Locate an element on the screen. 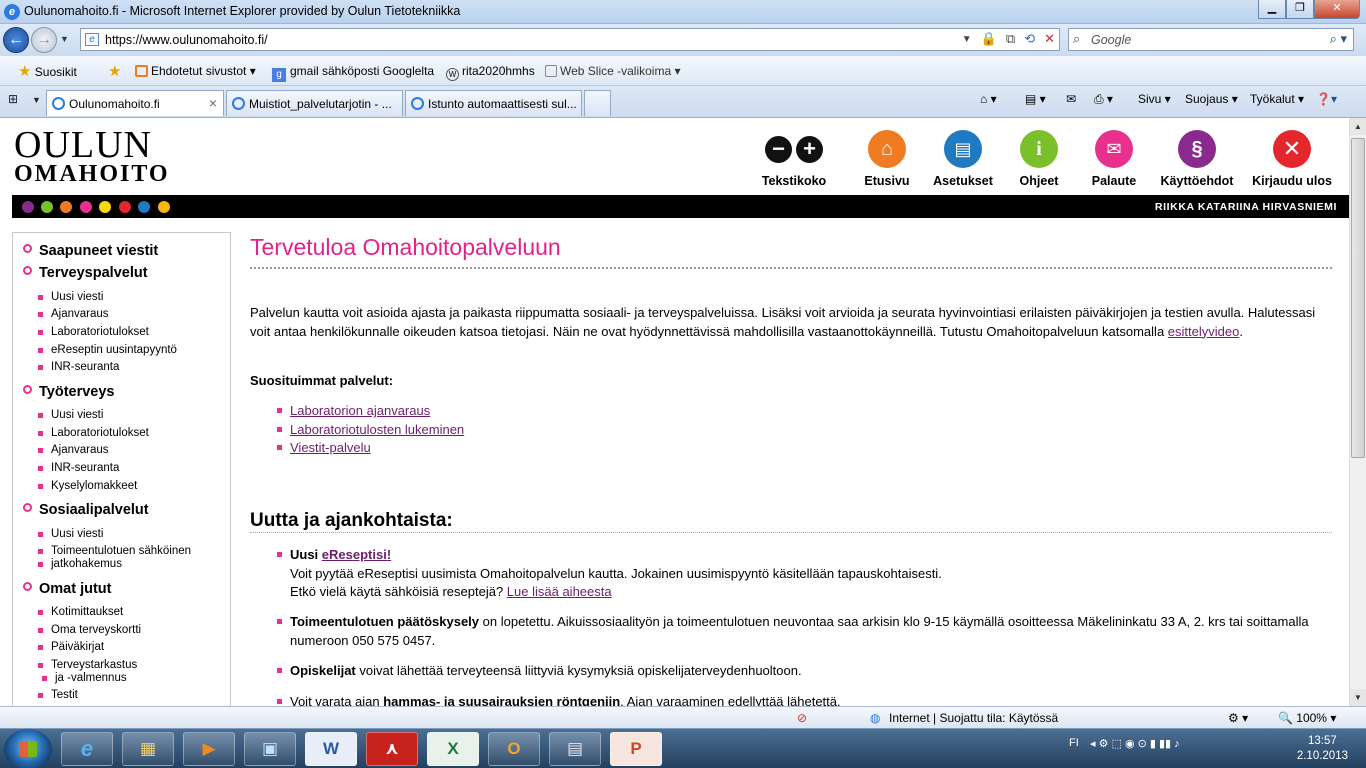  nav-kirjaudu-ulos: ✕ Kirjaudu ulos is located at coordinates (1292, 159).